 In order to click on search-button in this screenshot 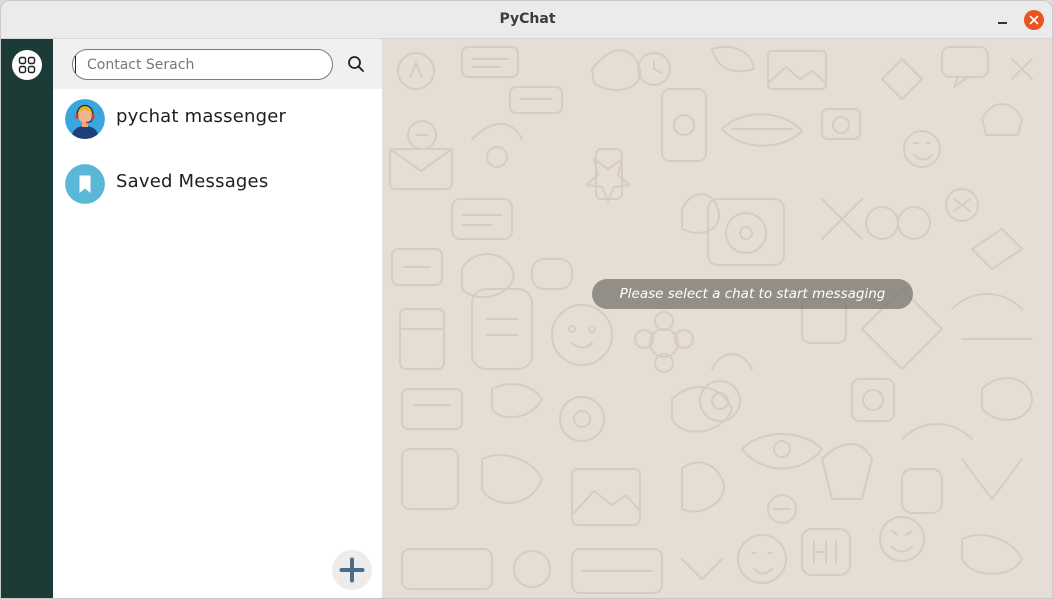, I will do `click(356, 64)`.